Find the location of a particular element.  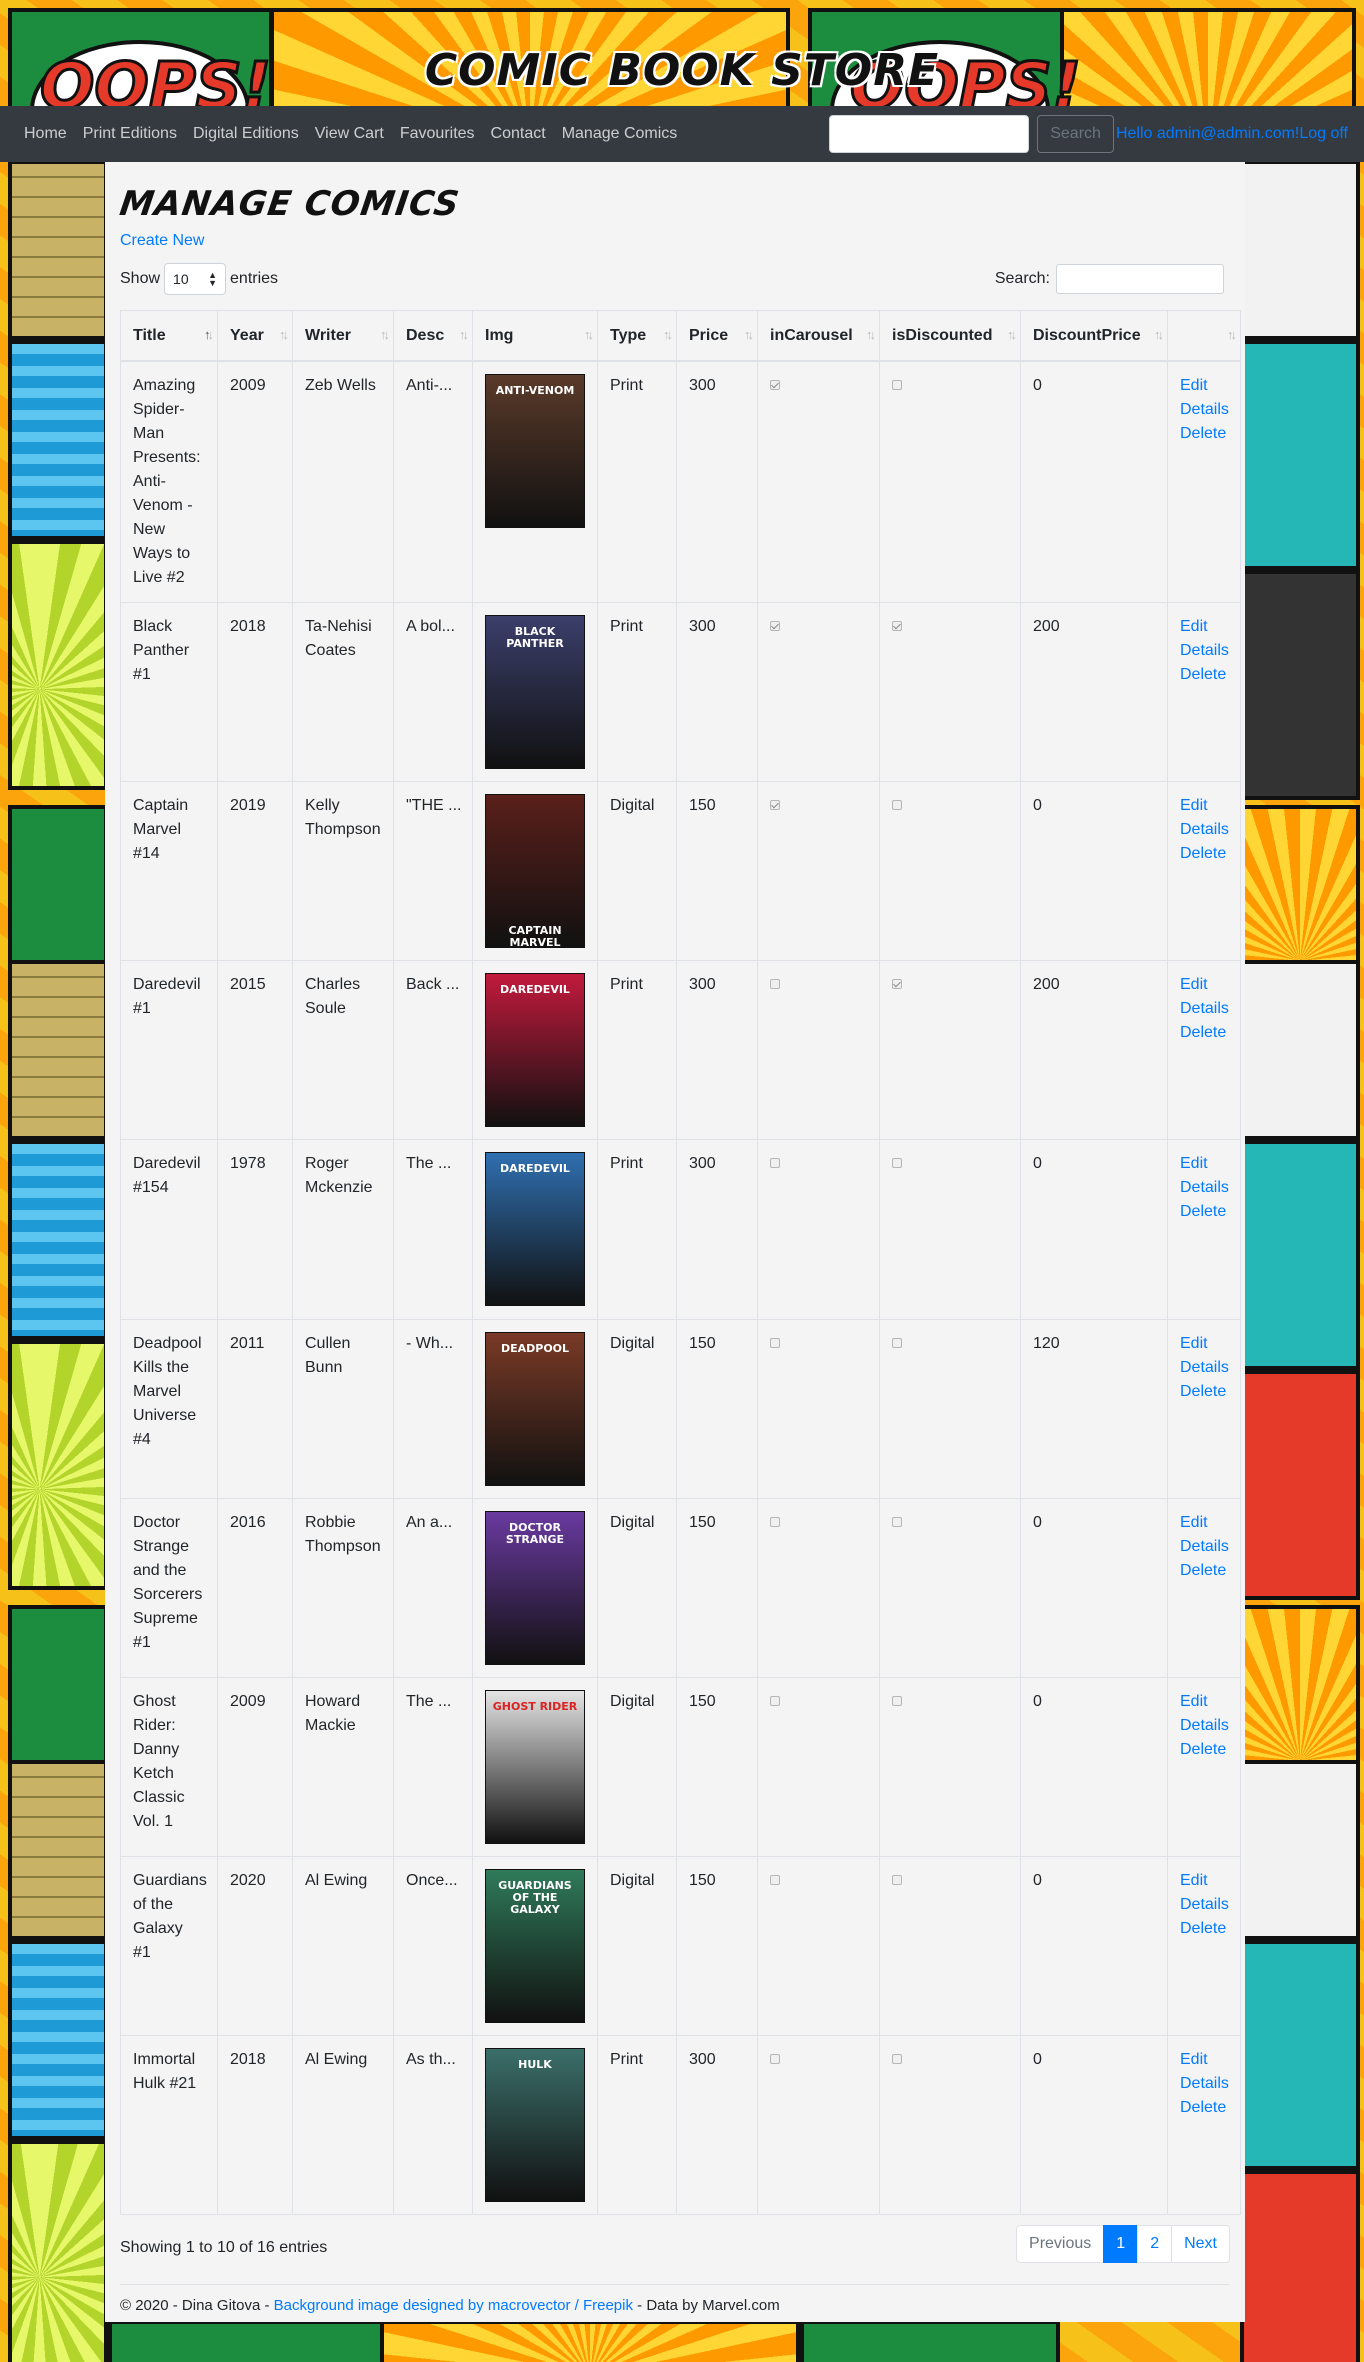

nav-view-cart: View Cart is located at coordinates (349, 134).